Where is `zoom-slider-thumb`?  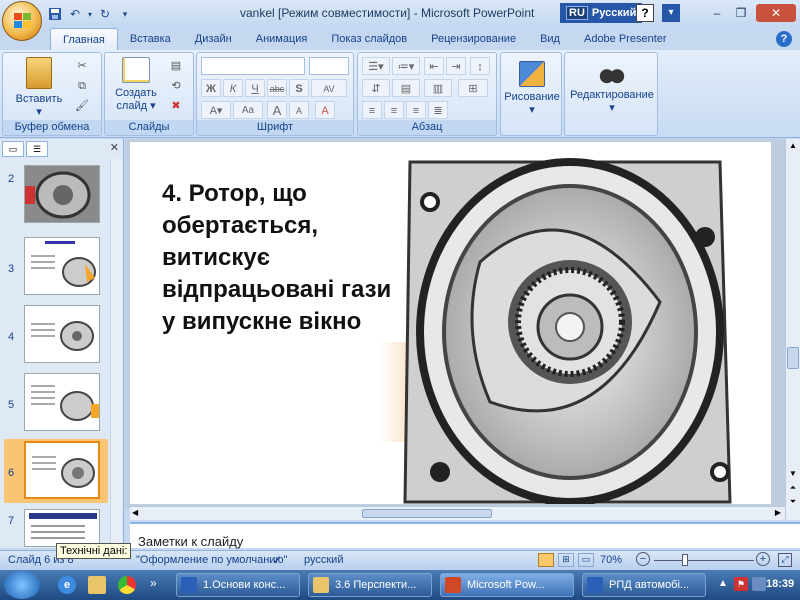 zoom-slider-thumb is located at coordinates (685, 560).